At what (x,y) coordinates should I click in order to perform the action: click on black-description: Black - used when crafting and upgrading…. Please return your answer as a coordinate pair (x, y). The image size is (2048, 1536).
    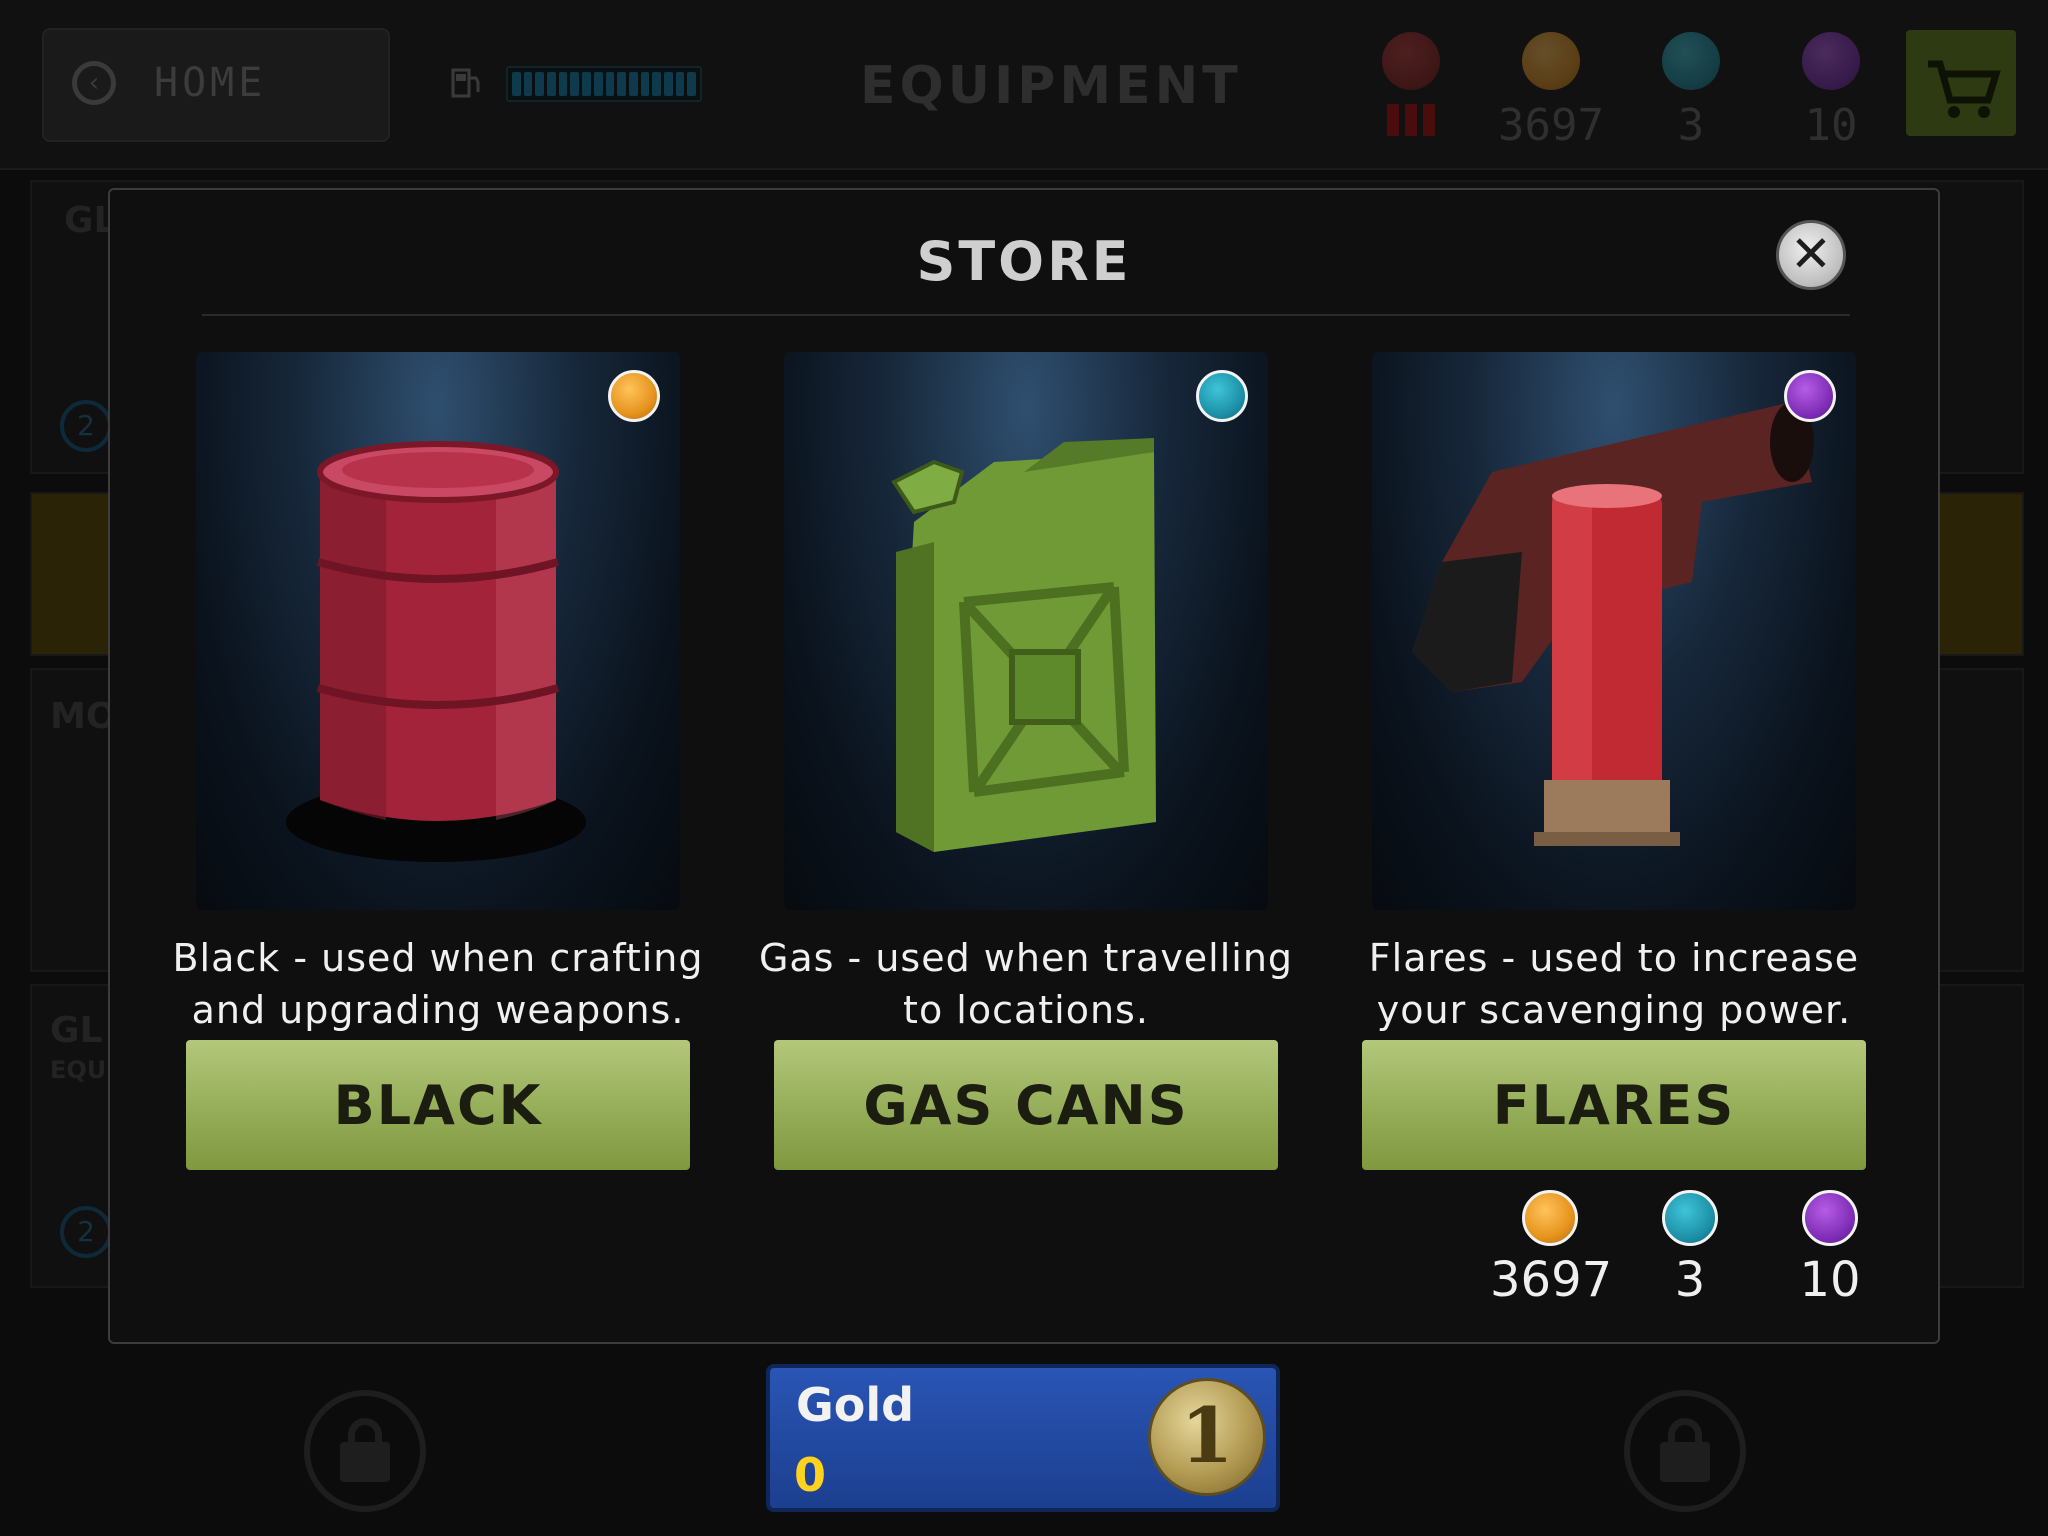
    Looking at the image, I should click on (438, 984).